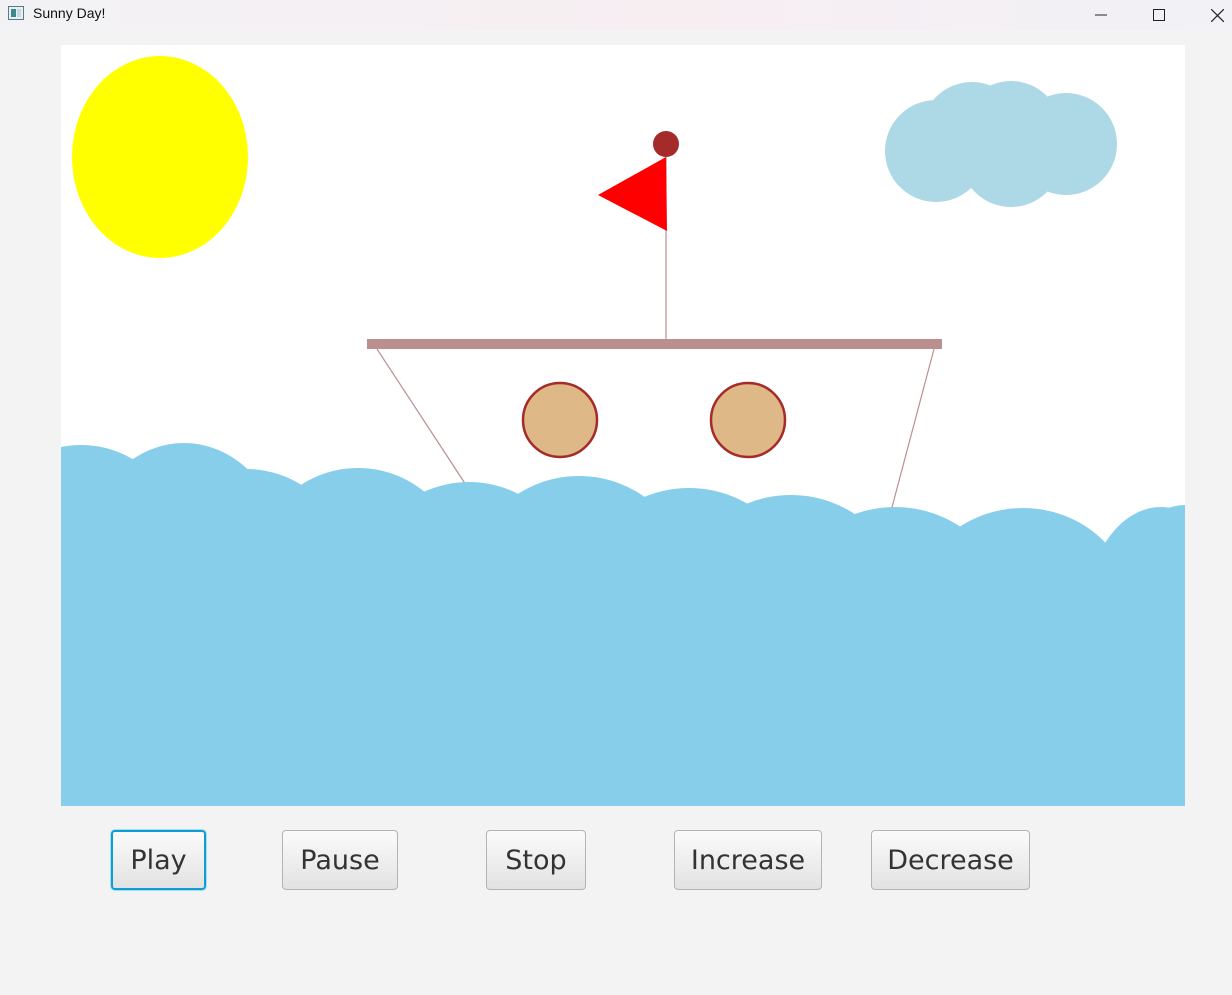 This screenshot has width=1232, height=995. What do you see at coordinates (748, 860) in the screenshot?
I see `increase-button: Increase` at bounding box center [748, 860].